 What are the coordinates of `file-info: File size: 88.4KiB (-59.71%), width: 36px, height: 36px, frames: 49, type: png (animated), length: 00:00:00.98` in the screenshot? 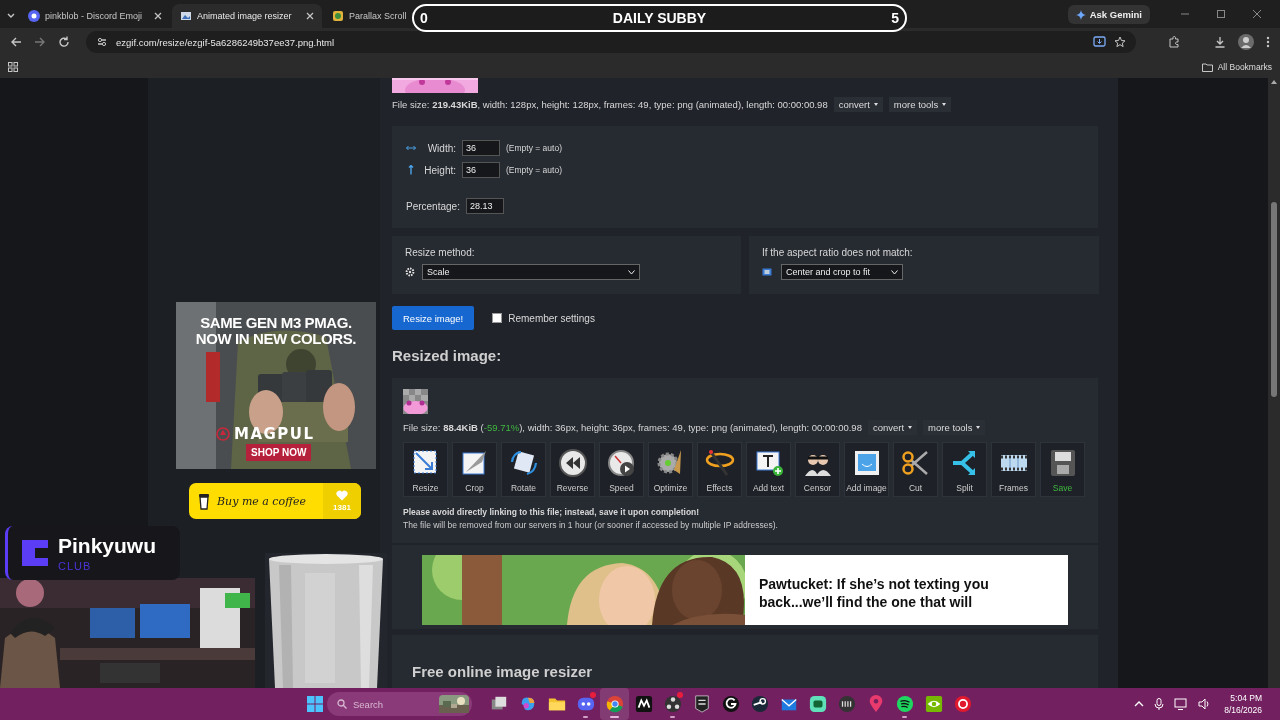 It's located at (632, 427).